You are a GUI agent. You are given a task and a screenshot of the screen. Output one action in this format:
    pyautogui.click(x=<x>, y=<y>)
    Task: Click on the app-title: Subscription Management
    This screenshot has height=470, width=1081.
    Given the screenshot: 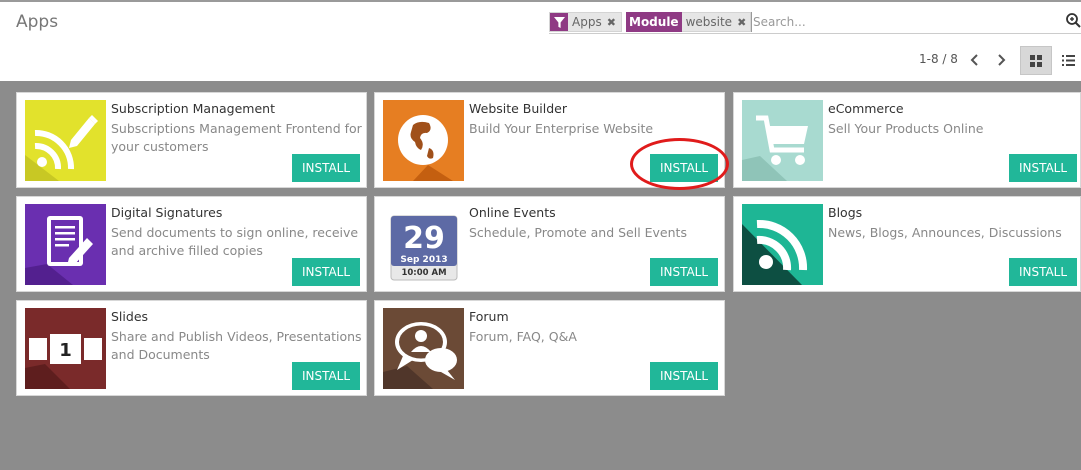 What is the action you would take?
    pyautogui.click(x=193, y=108)
    